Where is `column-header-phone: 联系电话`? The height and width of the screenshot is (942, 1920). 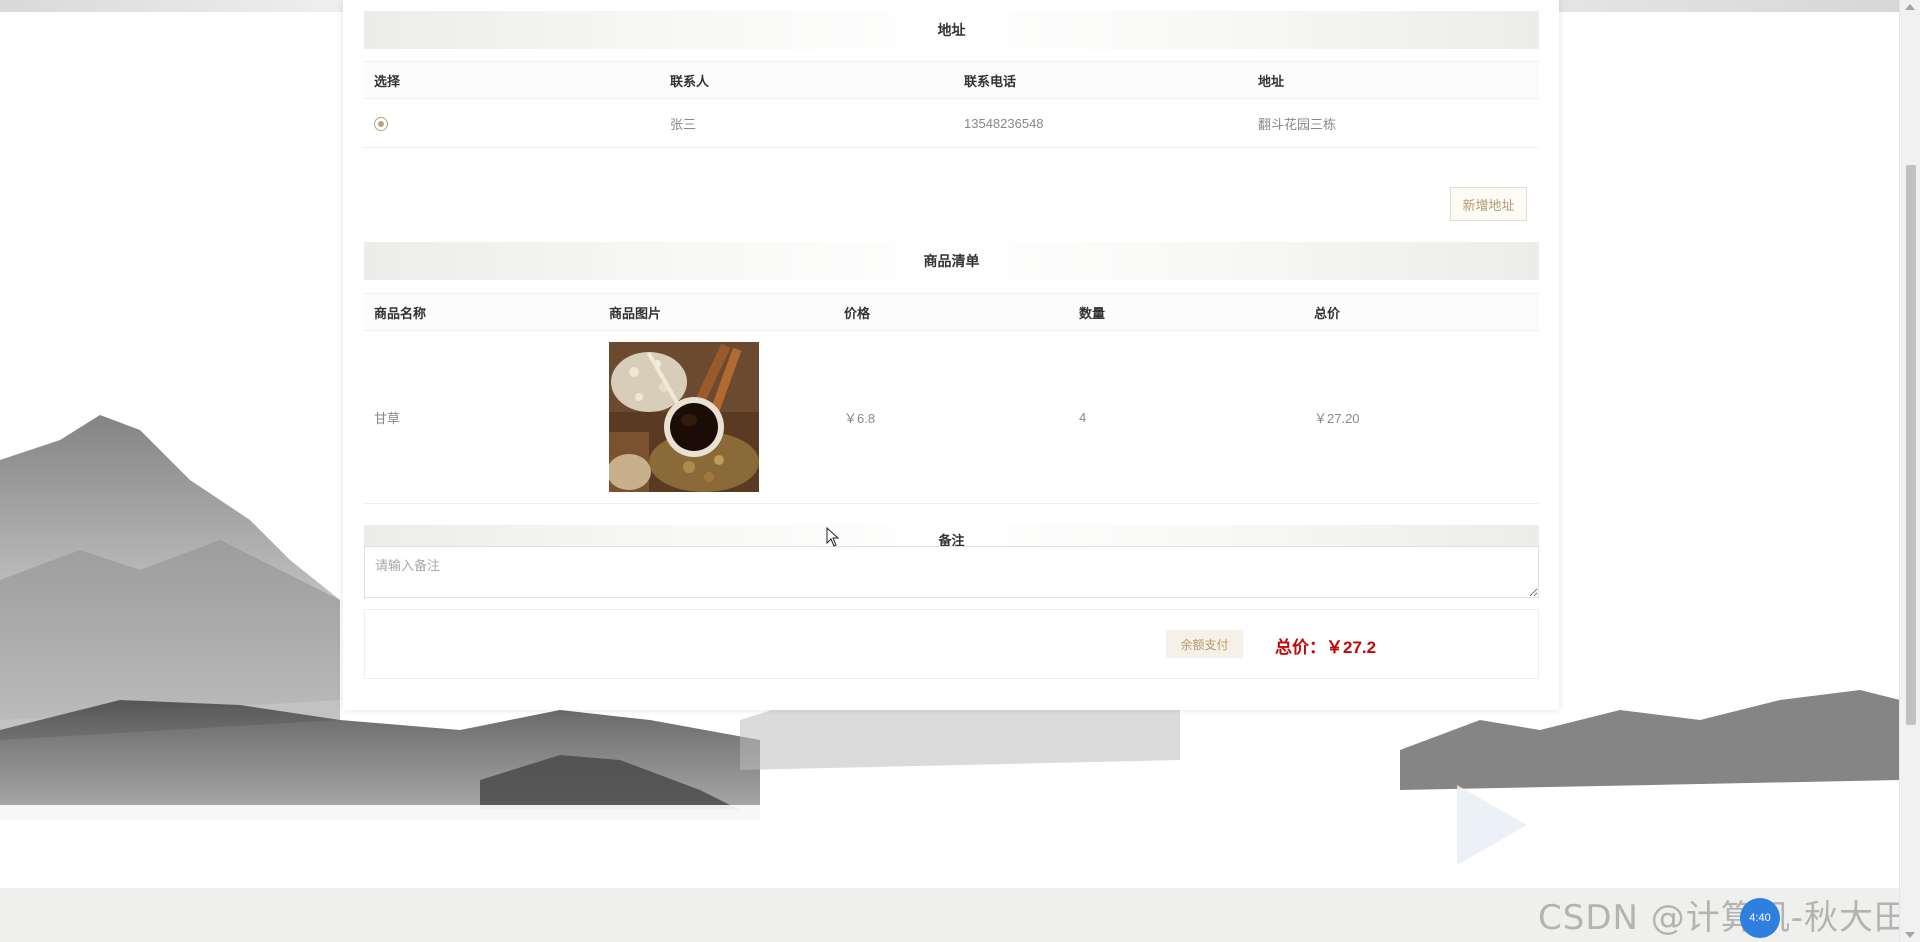
column-header-phone: 联系电话 is located at coordinates (1101, 80).